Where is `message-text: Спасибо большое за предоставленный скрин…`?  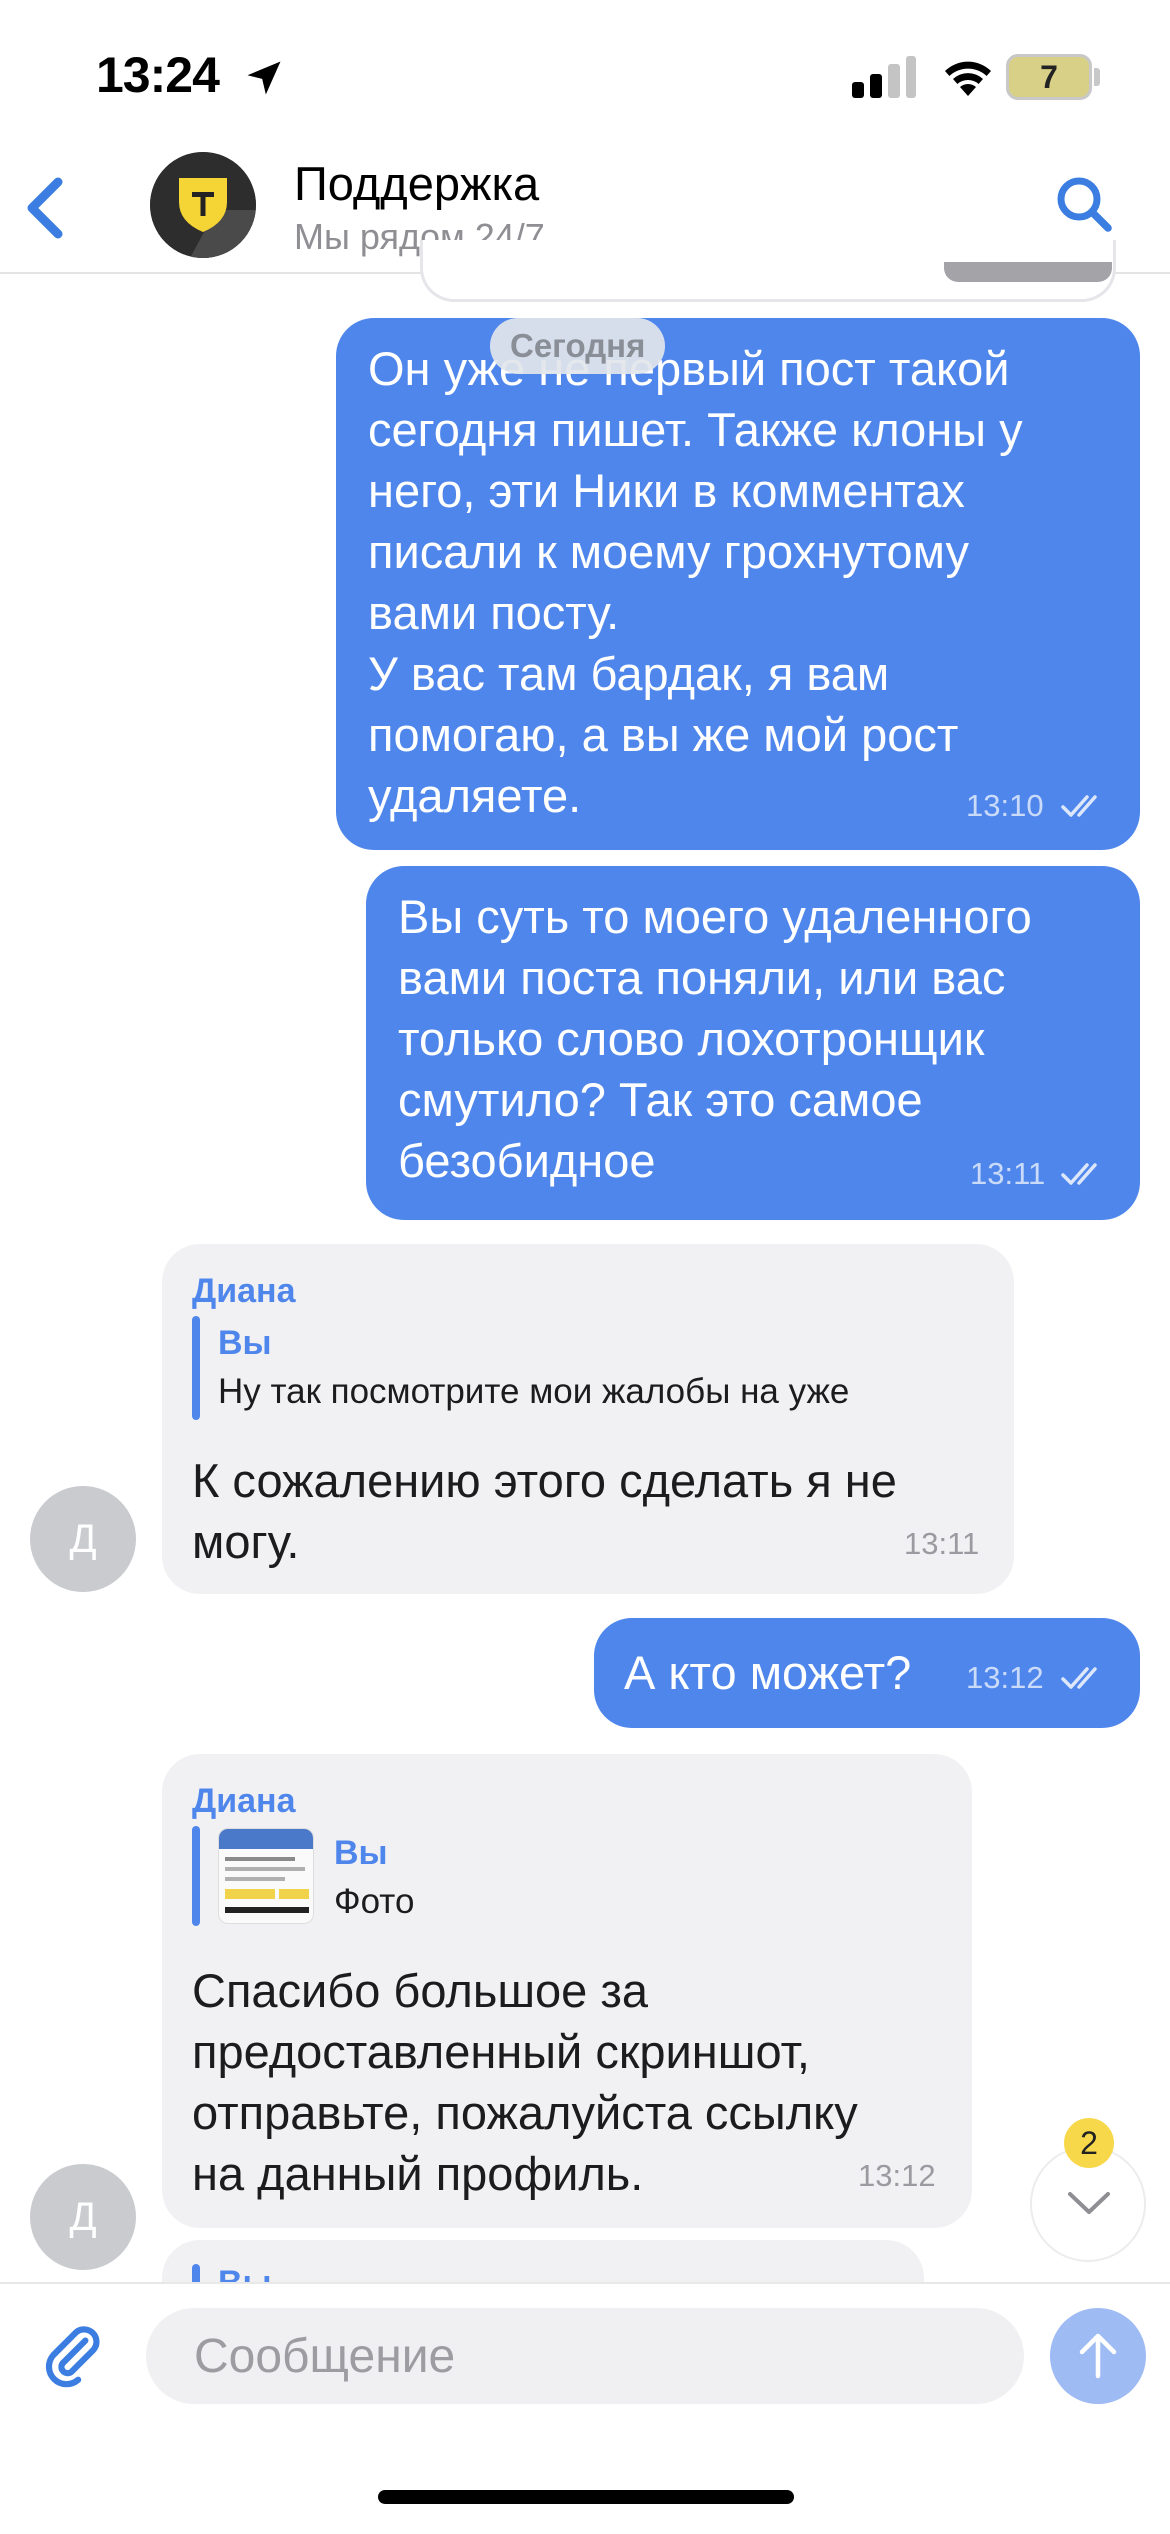 message-text: Спасибо большое за предоставленный скрин… is located at coordinates (525, 2082).